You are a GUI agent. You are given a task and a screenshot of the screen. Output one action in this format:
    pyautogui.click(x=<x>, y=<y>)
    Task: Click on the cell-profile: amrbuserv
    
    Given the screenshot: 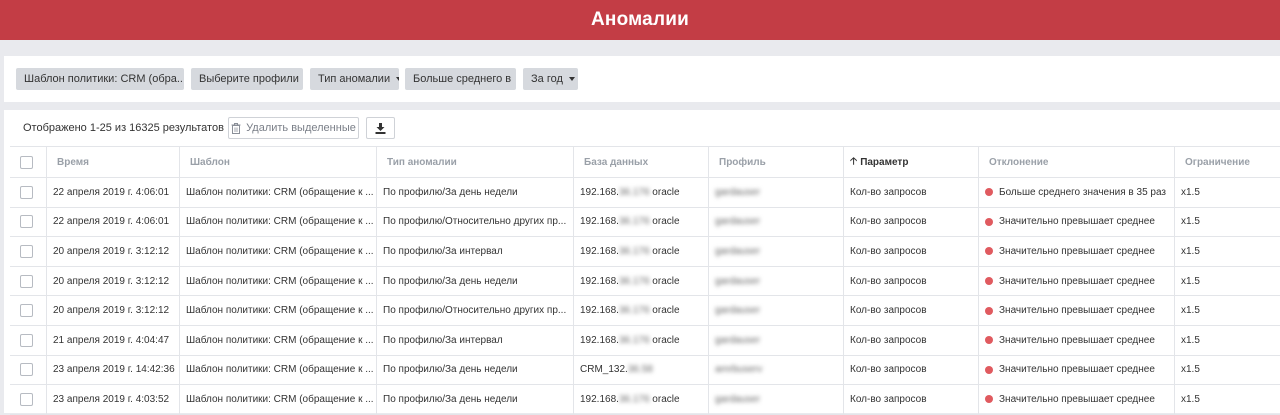 What is the action you would take?
    pyautogui.click(x=739, y=370)
    